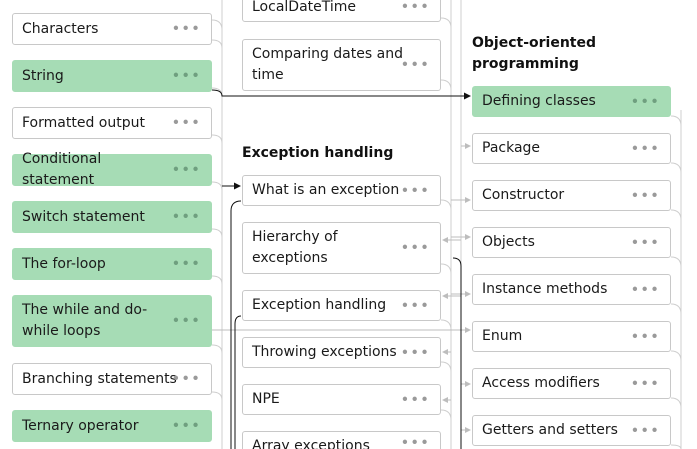 This screenshot has width=697, height=449. What do you see at coordinates (541, 383) in the screenshot?
I see `topic-label: Access modifiers` at bounding box center [541, 383].